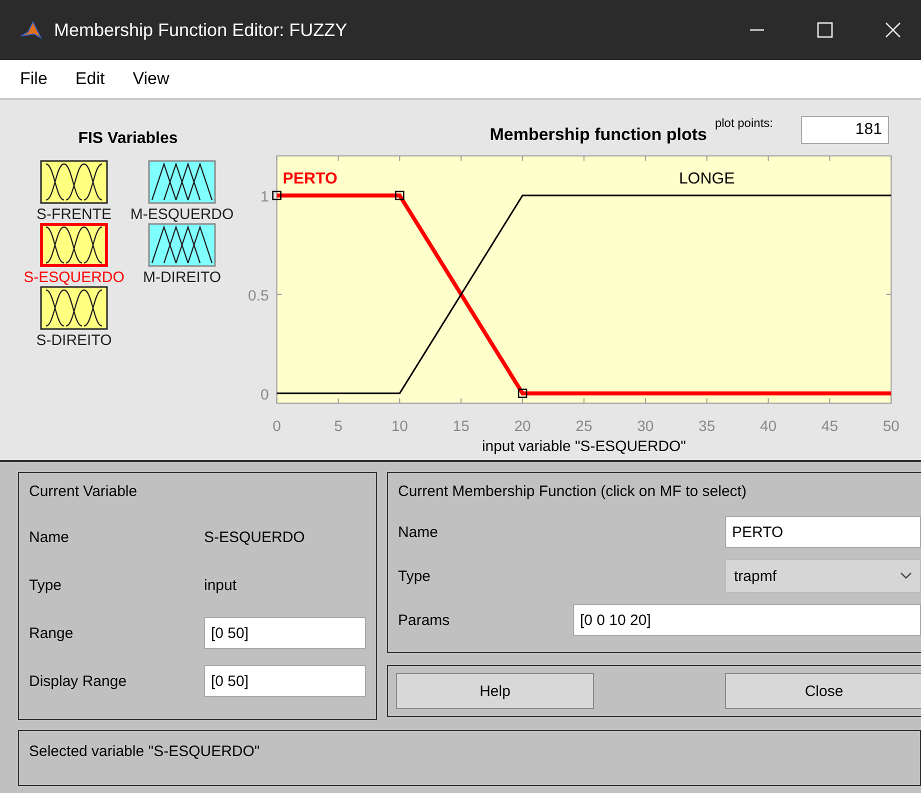 The height and width of the screenshot is (793, 921). Describe the element at coordinates (891, 427) in the screenshot. I see `x-tick-label: 50` at that location.